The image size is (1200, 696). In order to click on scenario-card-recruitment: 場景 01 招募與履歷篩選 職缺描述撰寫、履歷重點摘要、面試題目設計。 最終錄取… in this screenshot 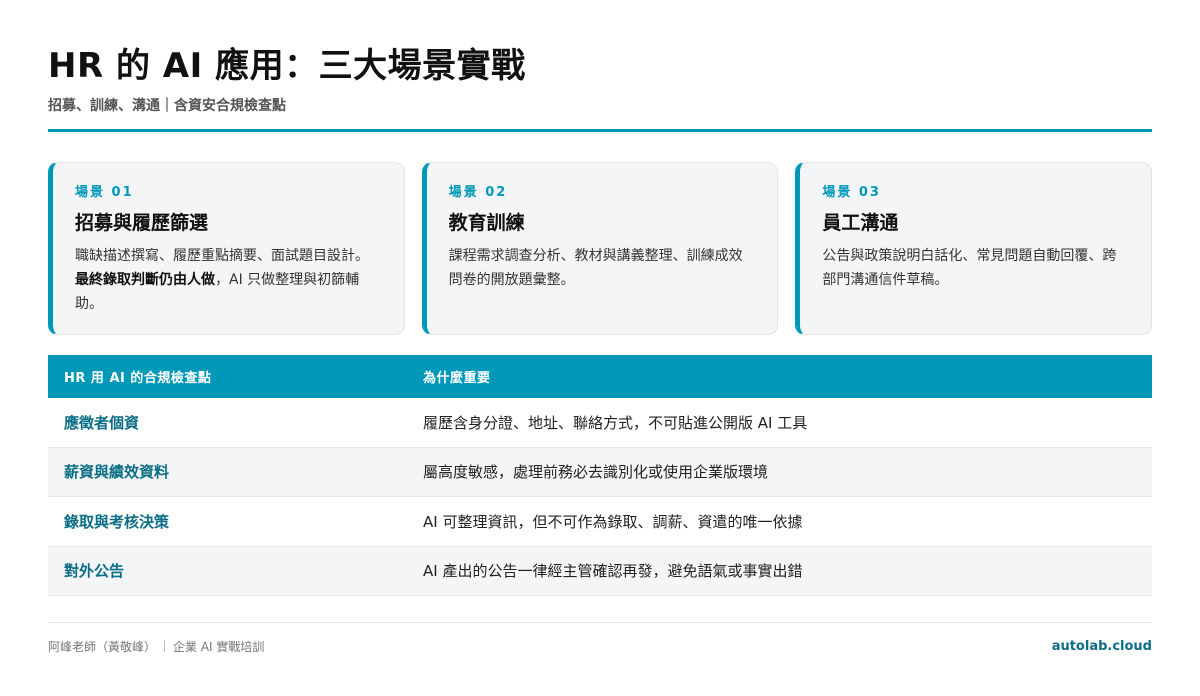, I will do `click(226, 248)`.